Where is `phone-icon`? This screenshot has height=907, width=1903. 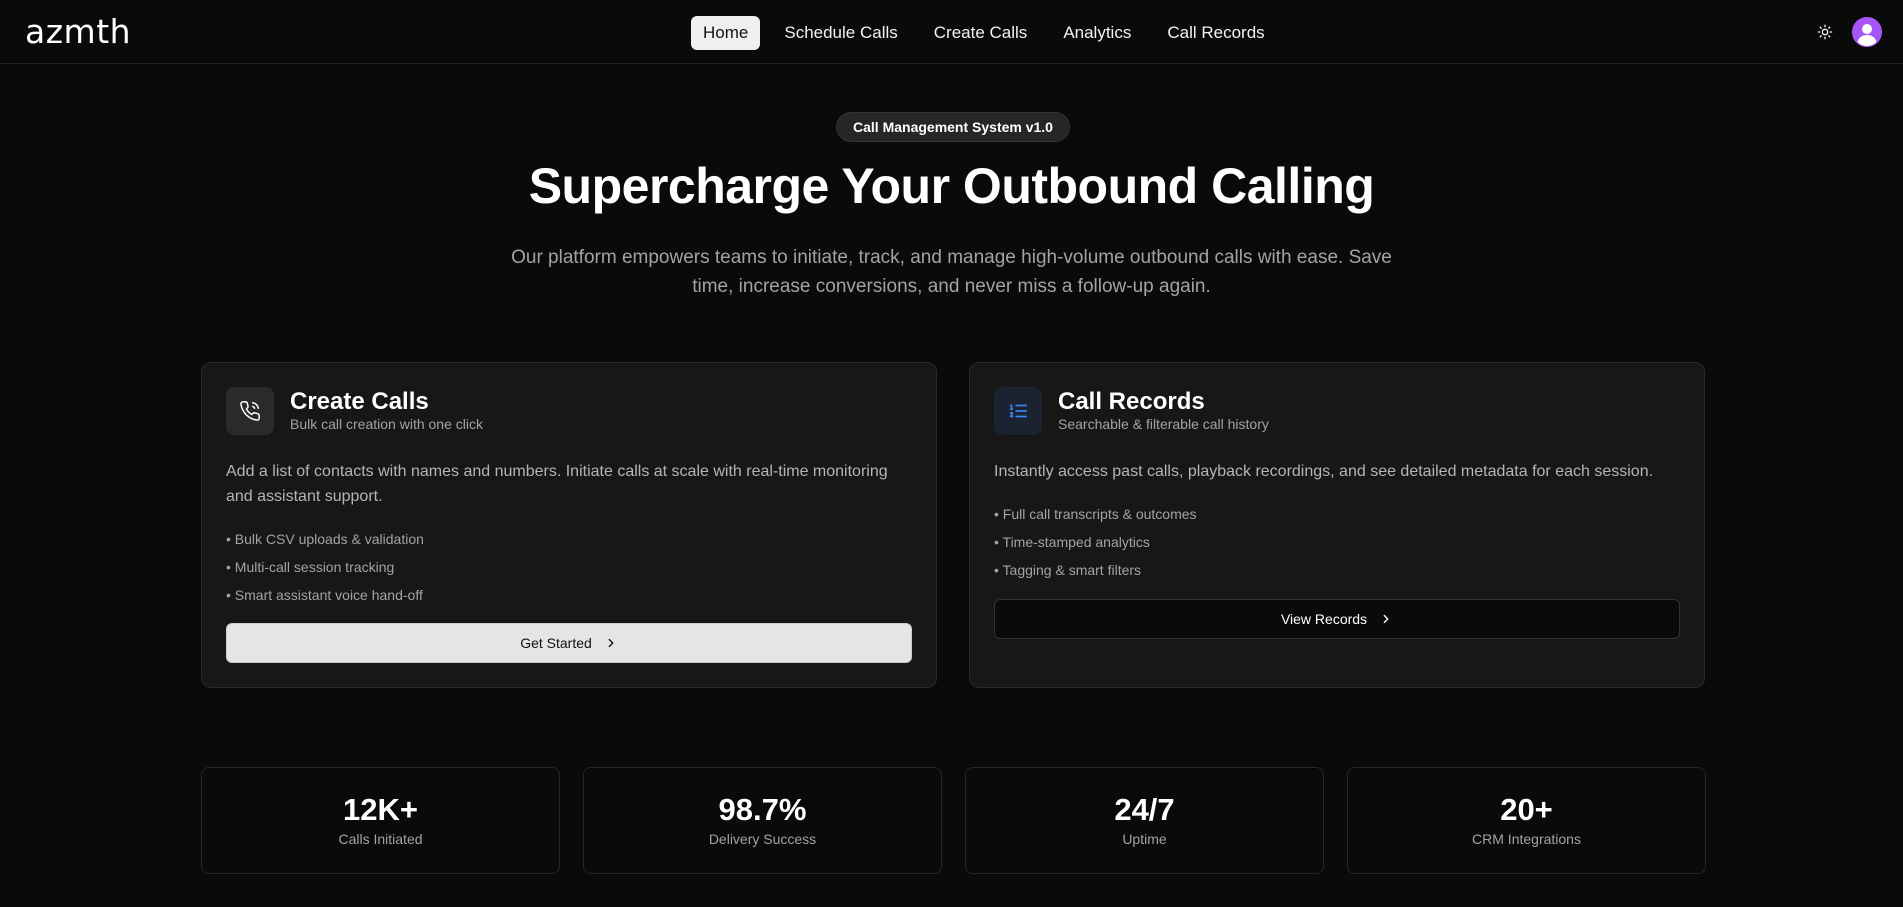
phone-icon is located at coordinates (250, 411).